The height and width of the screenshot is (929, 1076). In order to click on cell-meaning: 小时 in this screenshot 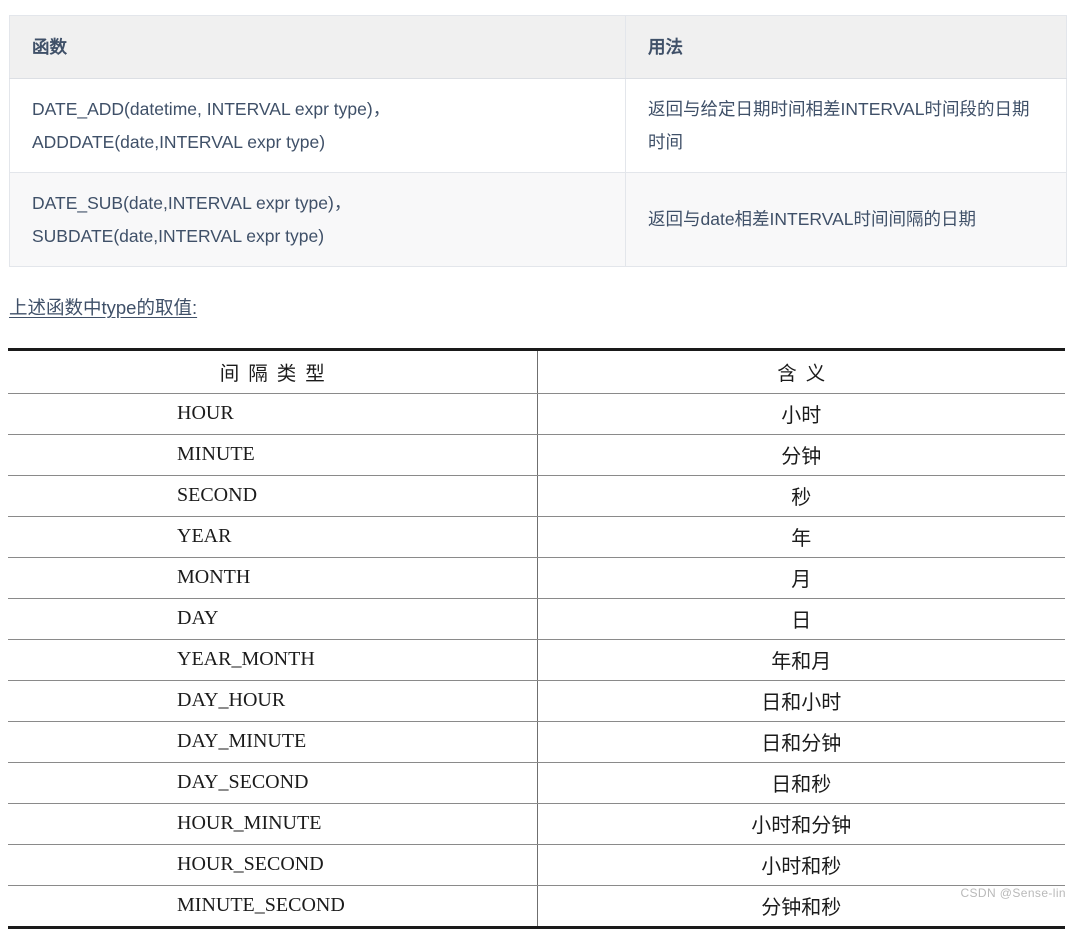, I will do `click(801, 414)`.